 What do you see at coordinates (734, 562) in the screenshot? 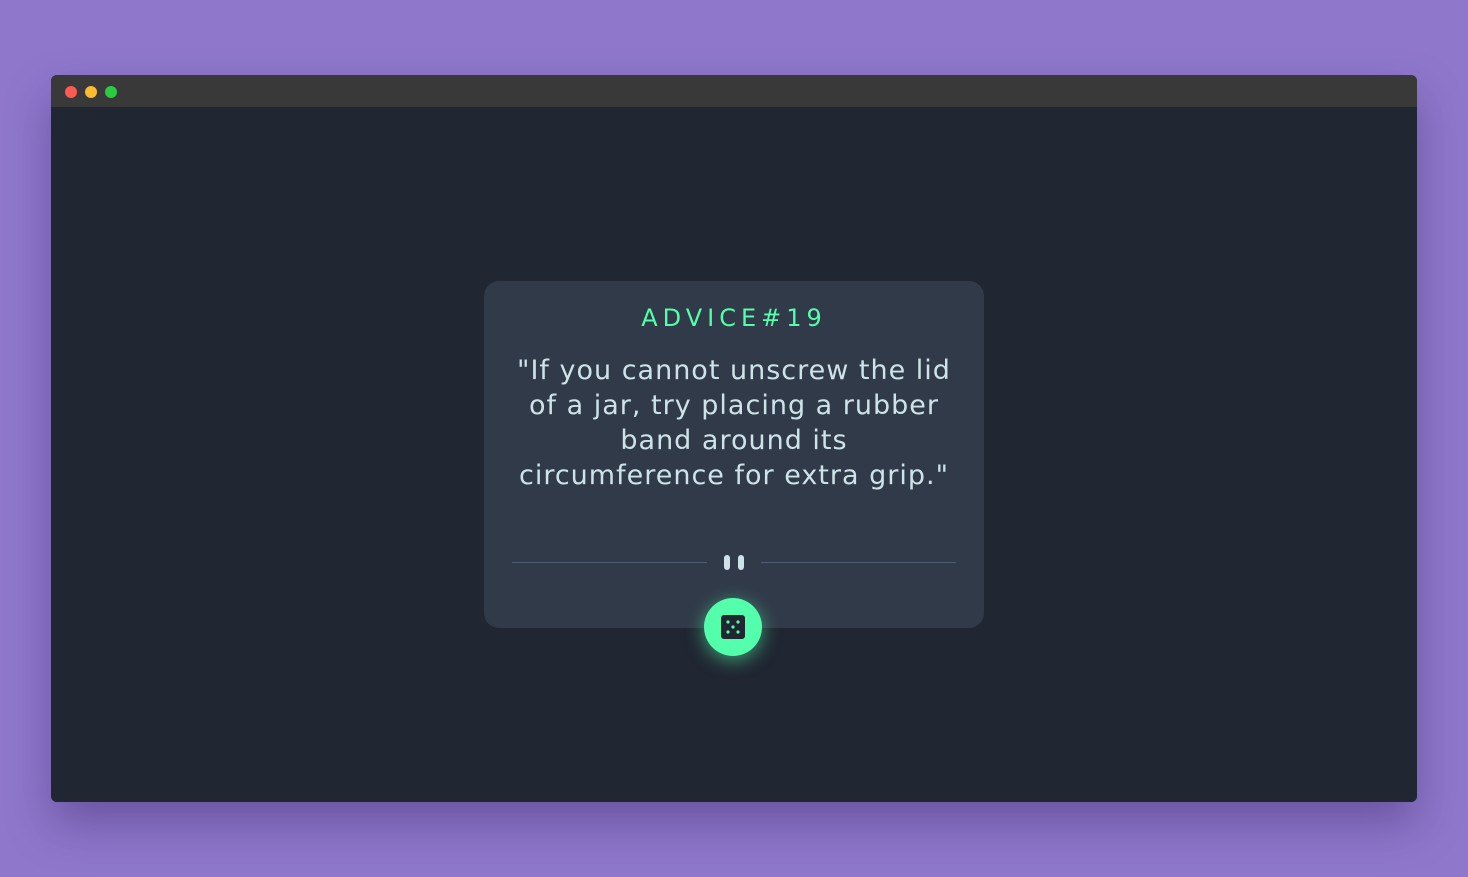
I see `pause-icon` at bounding box center [734, 562].